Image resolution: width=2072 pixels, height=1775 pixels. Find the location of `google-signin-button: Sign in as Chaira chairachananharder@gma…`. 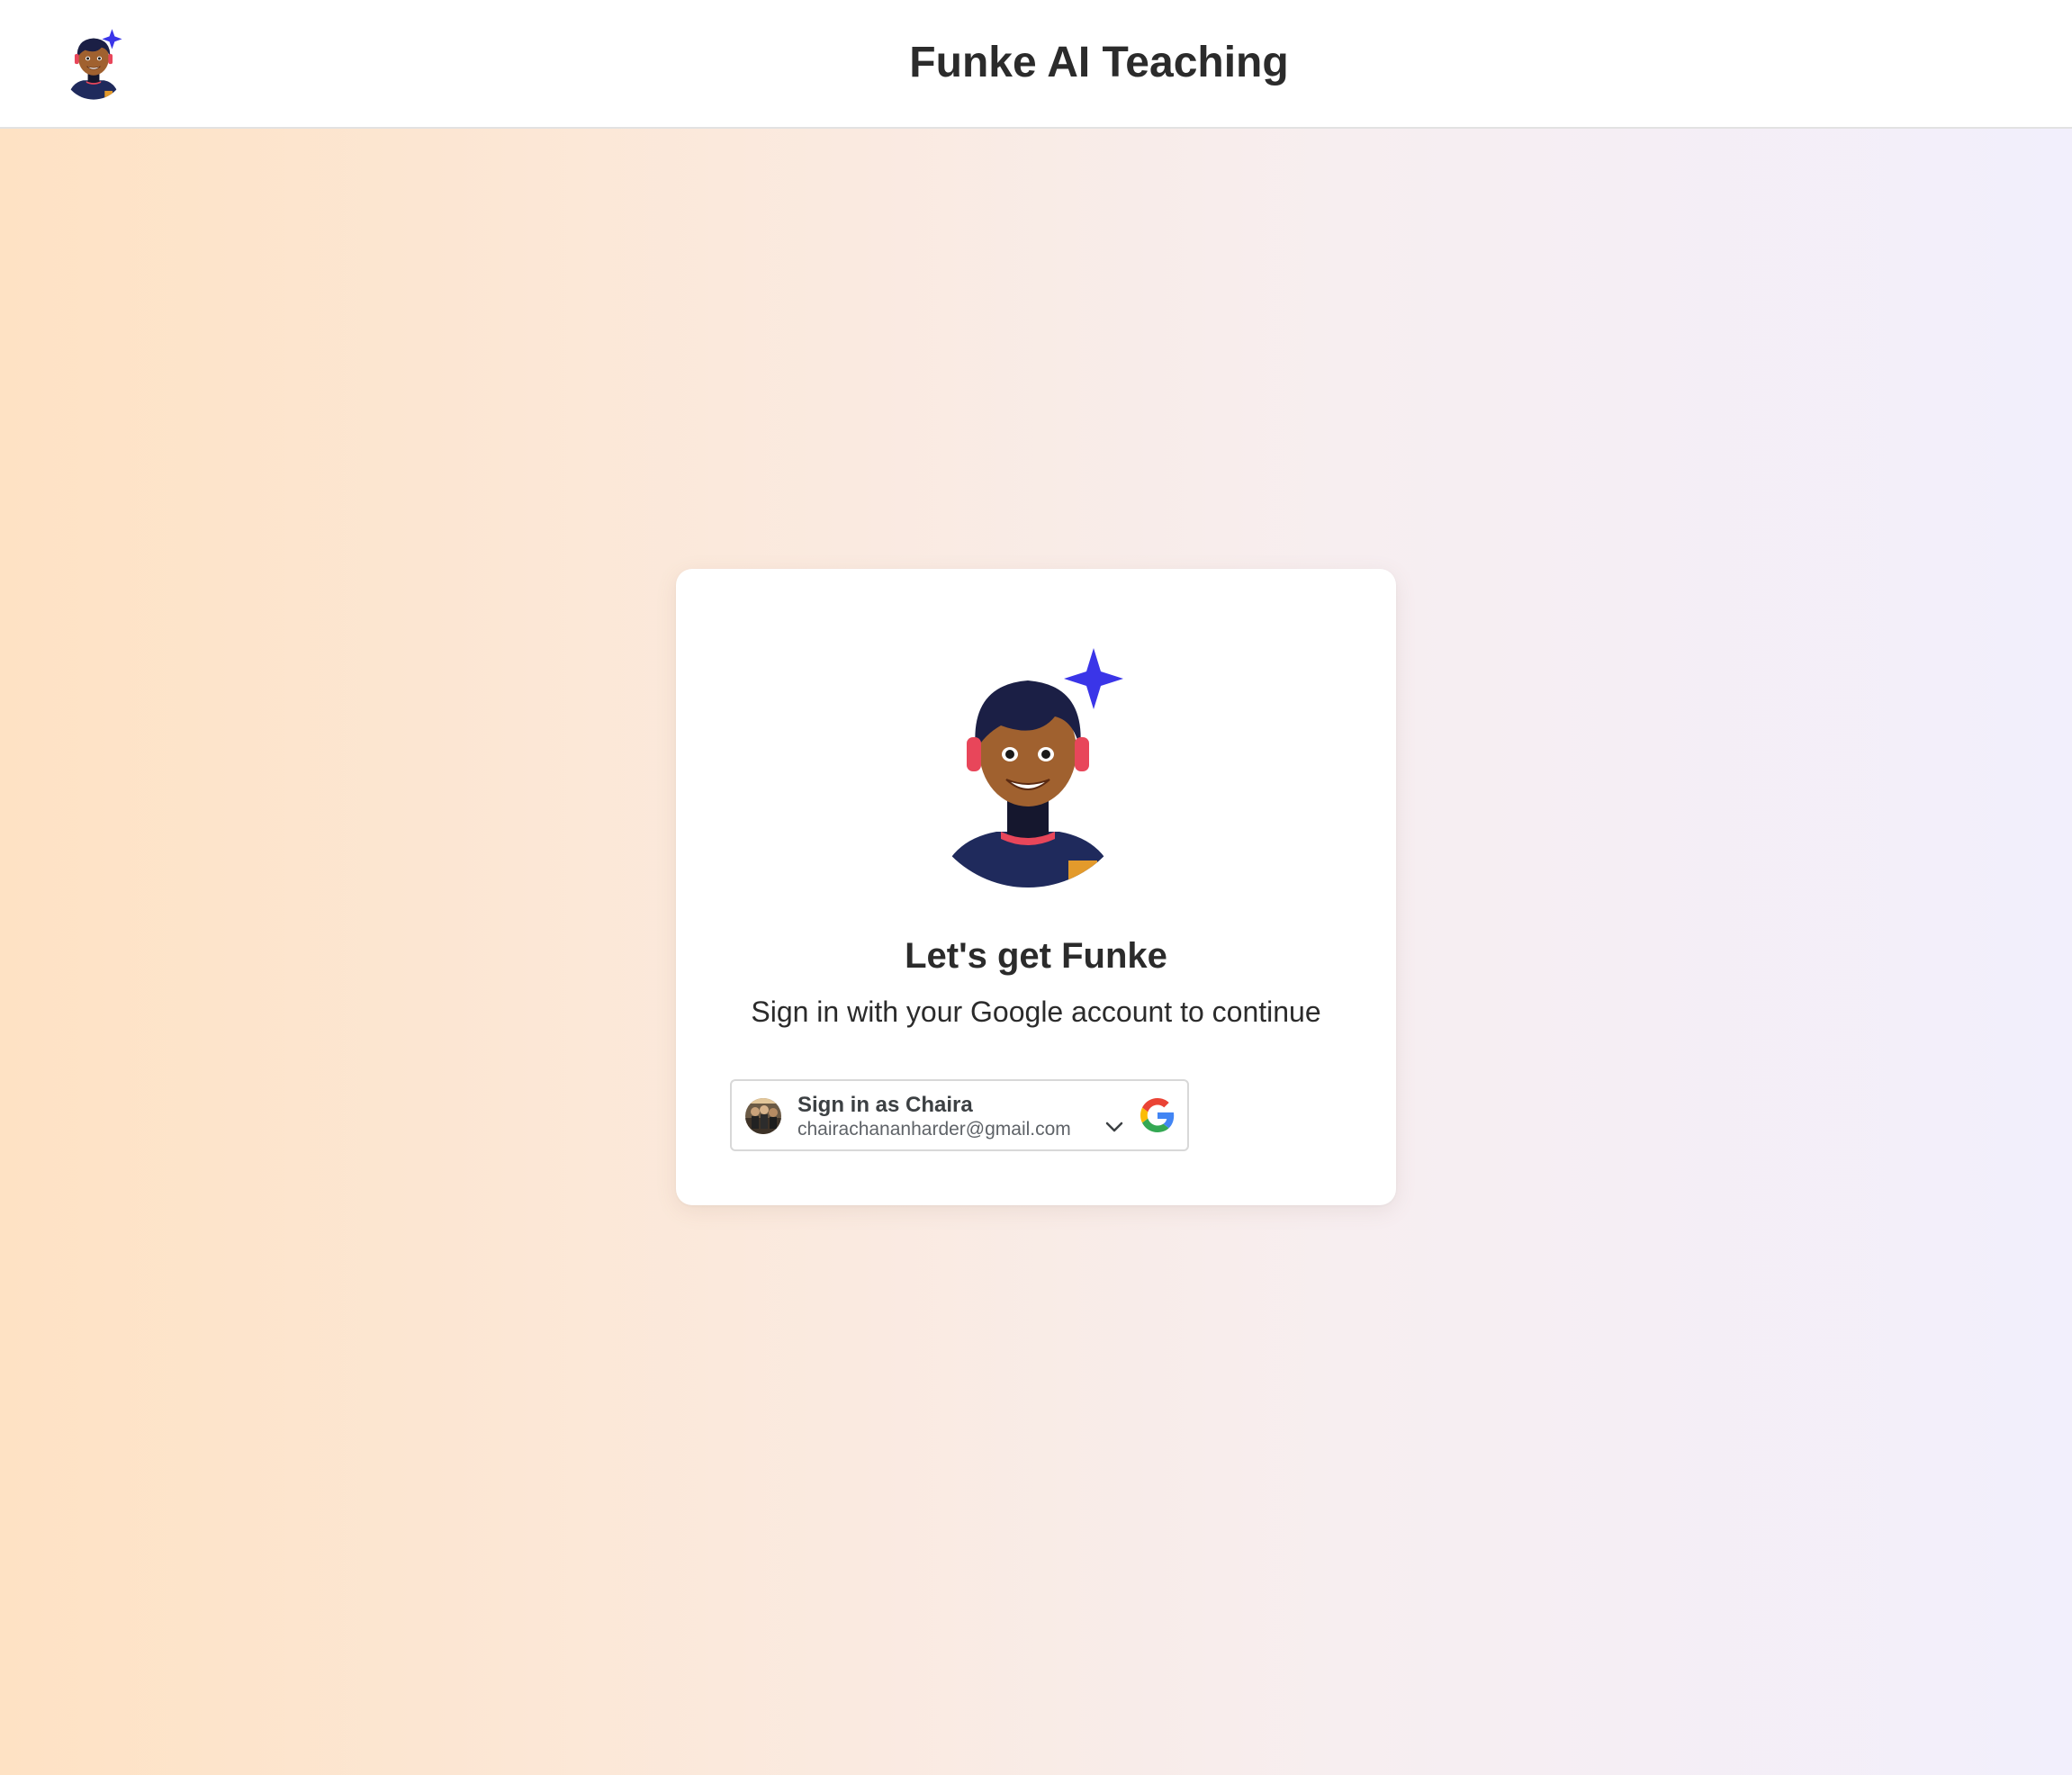

google-signin-button: Sign in as Chaira chairachananharder@gma… is located at coordinates (960, 1115).